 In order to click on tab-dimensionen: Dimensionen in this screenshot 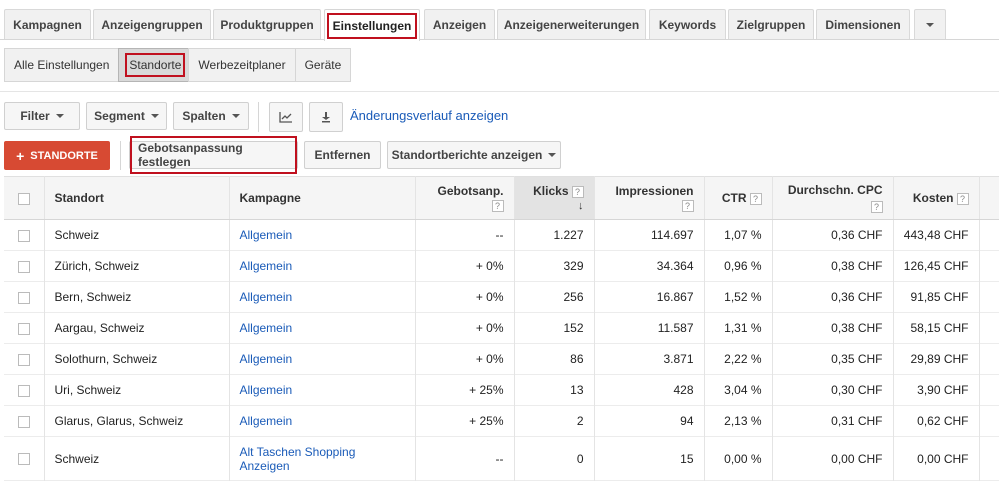, I will do `click(863, 24)`.